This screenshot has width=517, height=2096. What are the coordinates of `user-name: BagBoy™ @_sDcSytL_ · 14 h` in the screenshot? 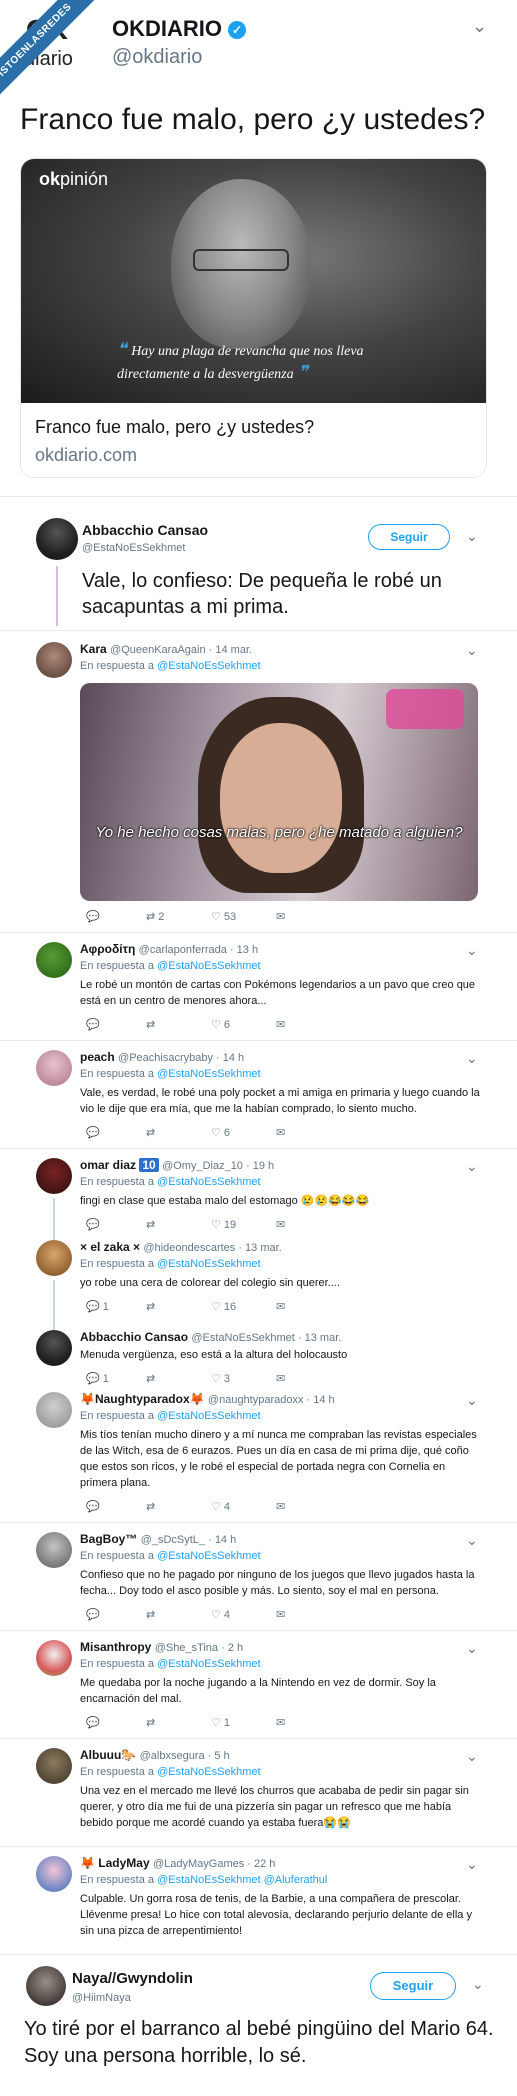 It's located at (158, 1539).